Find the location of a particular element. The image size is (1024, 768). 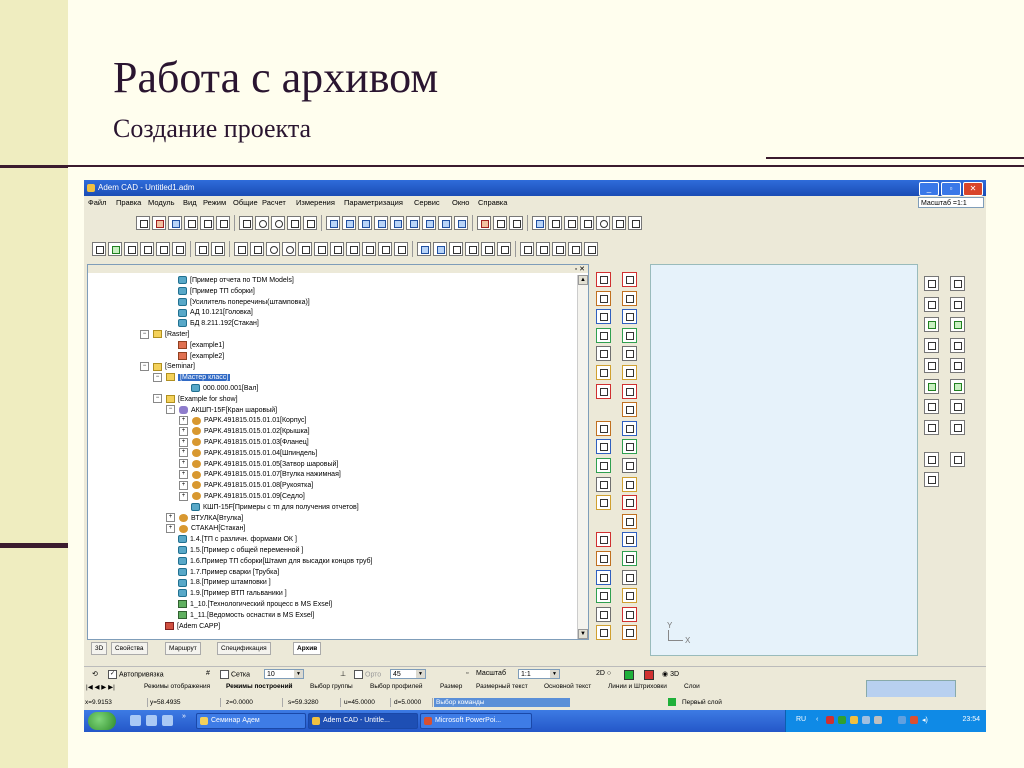

line-tool-icon is located at coordinates (931, 283).